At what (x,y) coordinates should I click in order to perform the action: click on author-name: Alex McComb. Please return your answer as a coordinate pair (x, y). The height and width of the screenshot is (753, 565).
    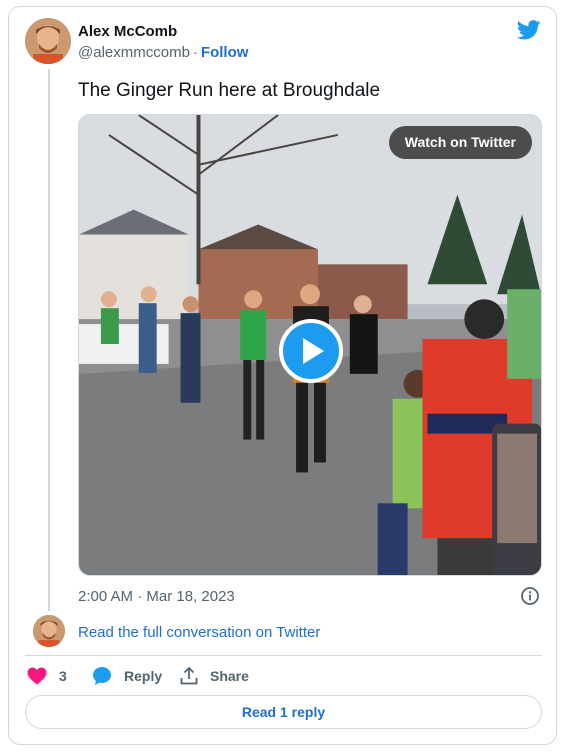
    Looking at the image, I should click on (127, 31).